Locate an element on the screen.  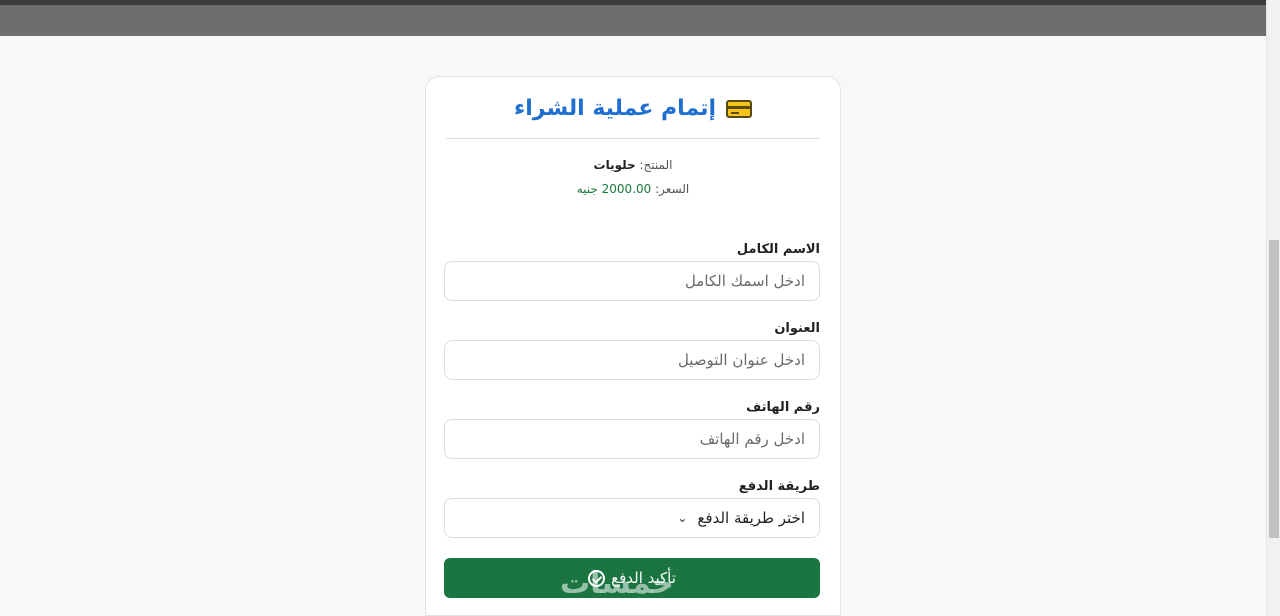
page-scrollbar is located at coordinates (1273, 308).